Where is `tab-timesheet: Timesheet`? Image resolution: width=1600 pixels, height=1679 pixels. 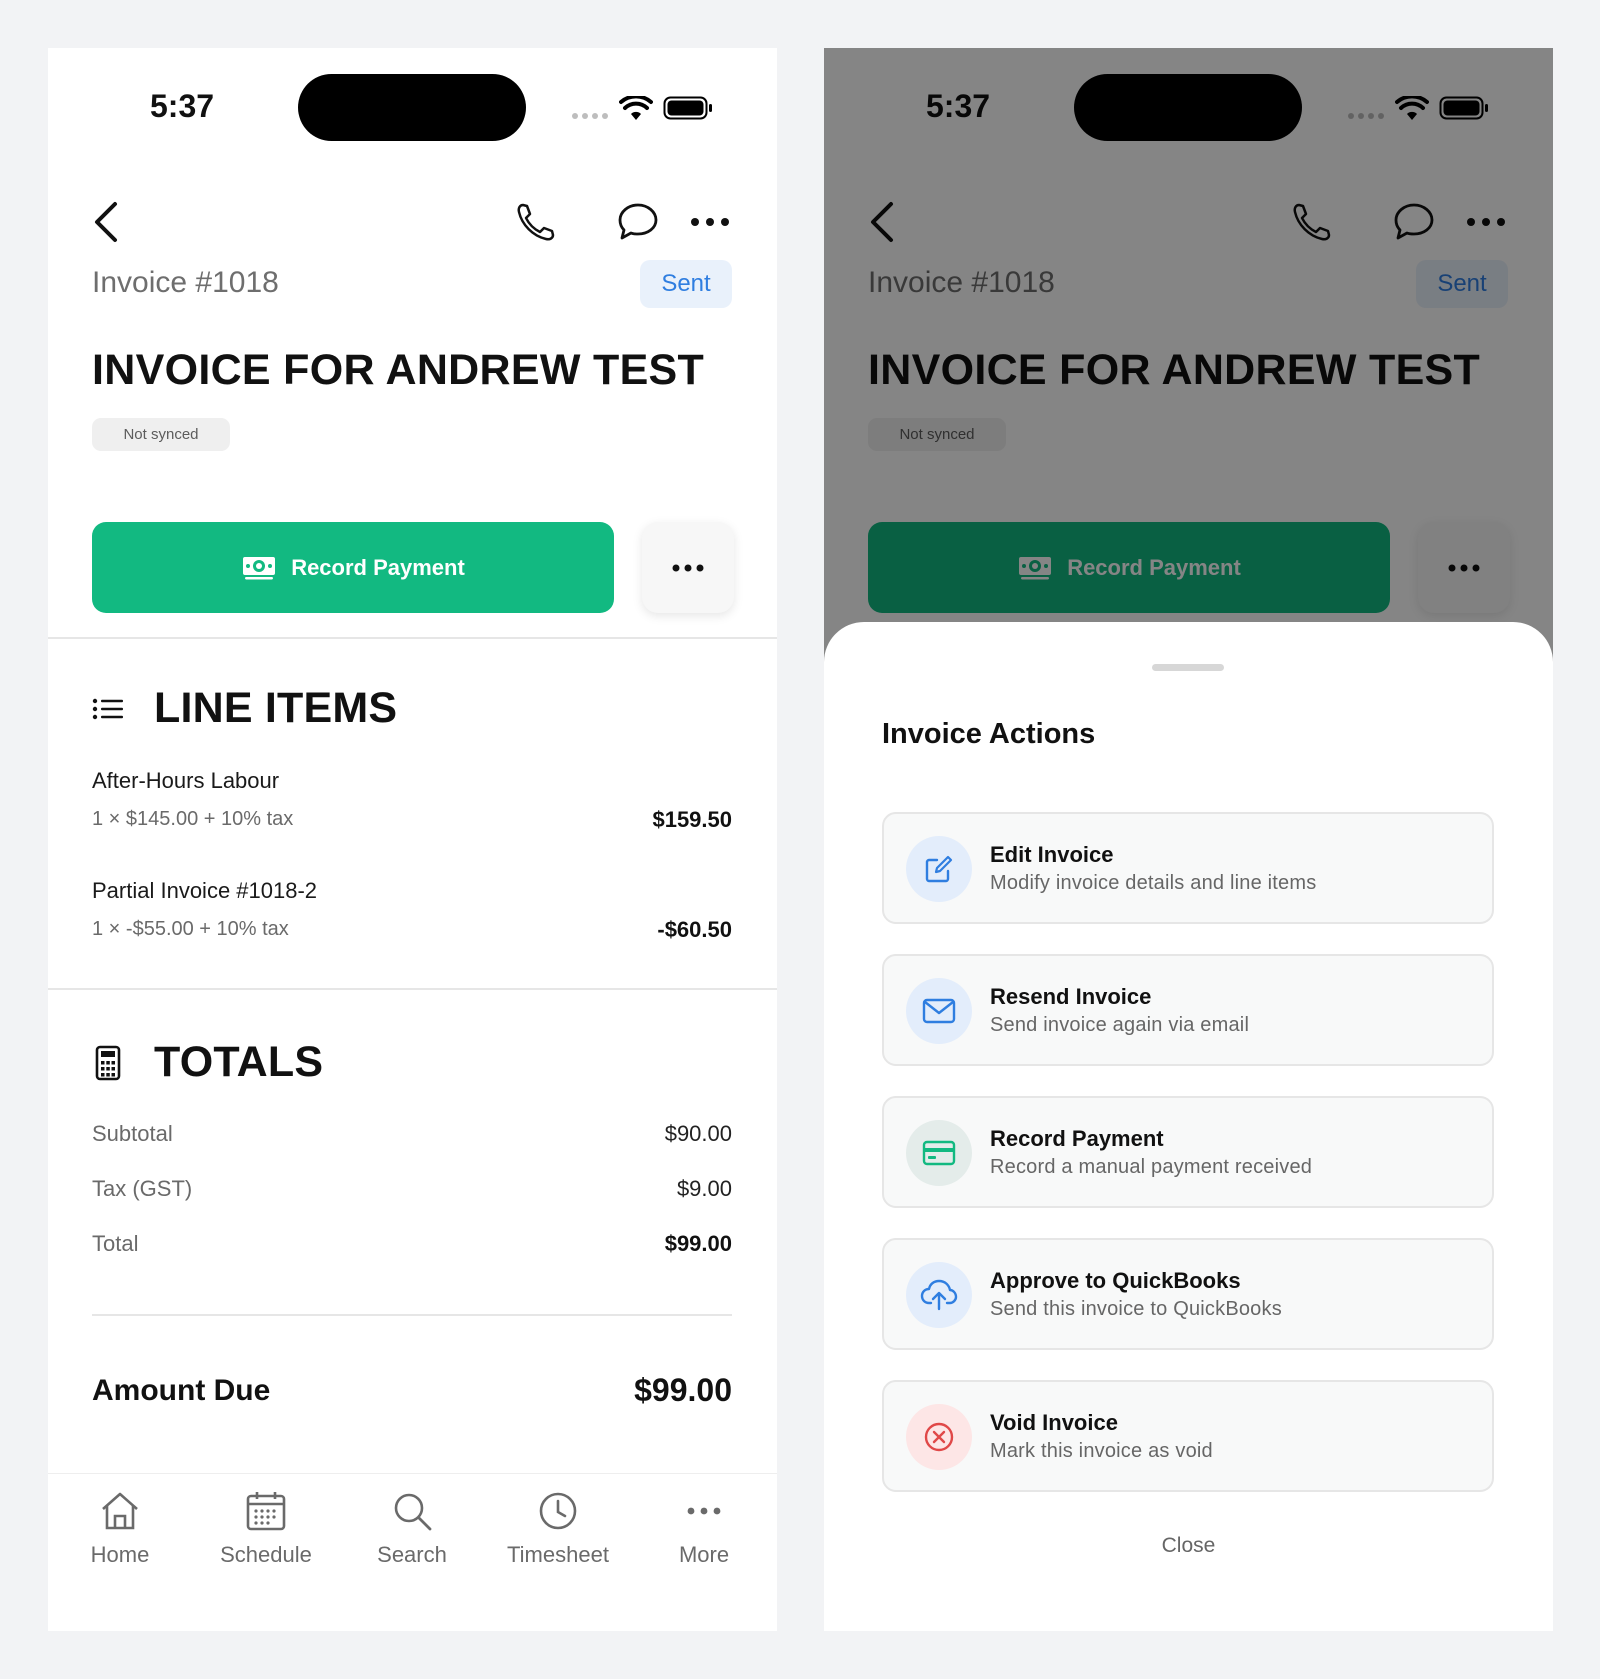 tab-timesheet: Timesheet is located at coordinates (558, 1529).